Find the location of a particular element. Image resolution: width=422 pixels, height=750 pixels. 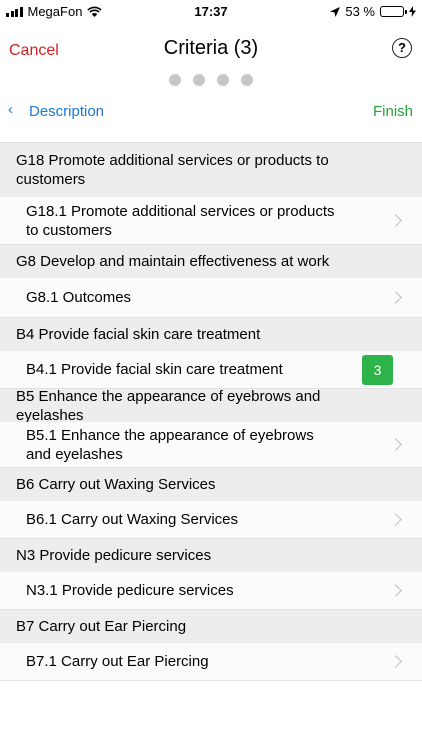

help-icon: ? is located at coordinates (402, 48).